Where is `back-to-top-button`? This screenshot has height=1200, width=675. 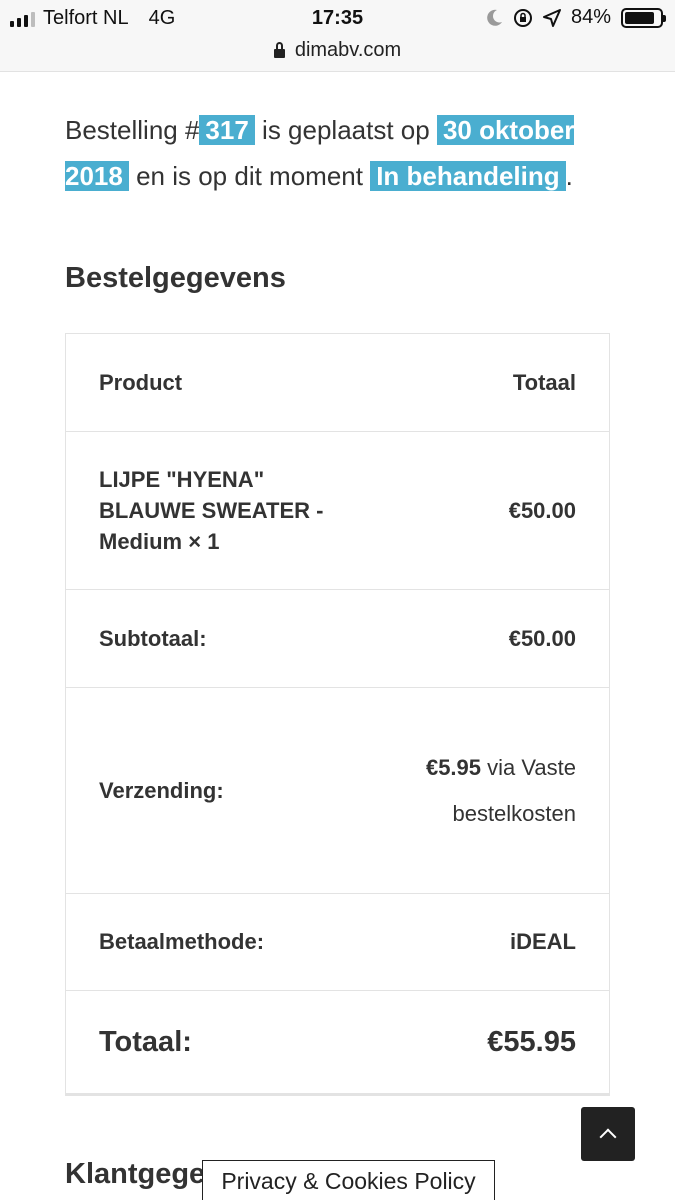
back-to-top-button is located at coordinates (608, 1134).